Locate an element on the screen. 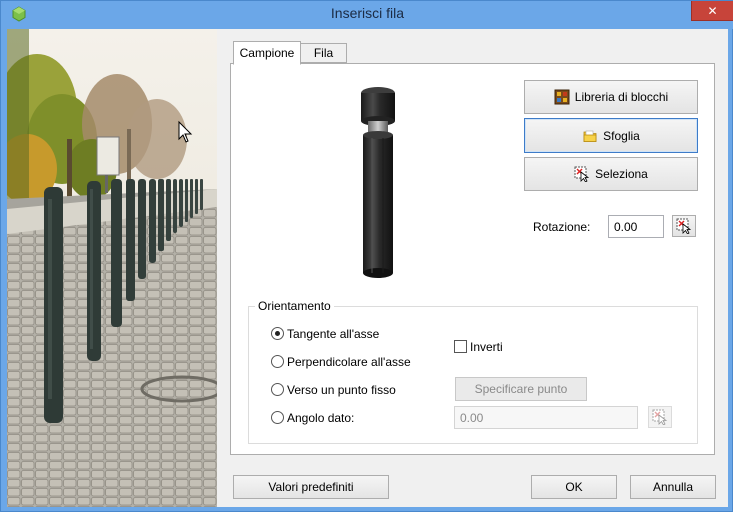 This screenshot has height=512, width=733. folder-icon is located at coordinates (590, 136).